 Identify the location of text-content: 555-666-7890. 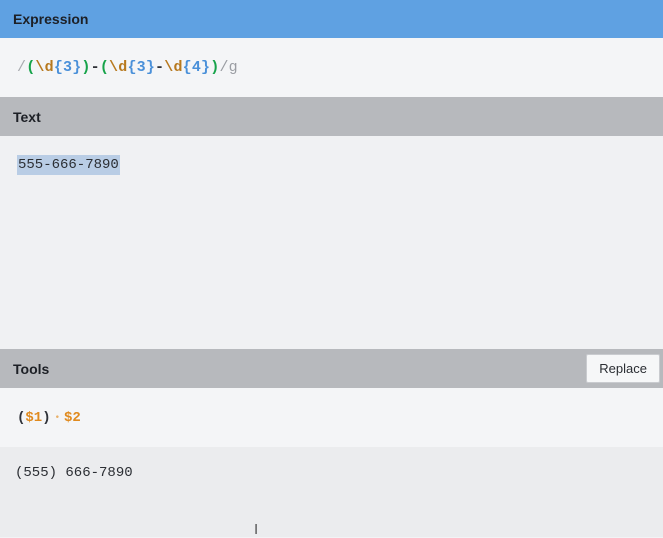
(68, 165).